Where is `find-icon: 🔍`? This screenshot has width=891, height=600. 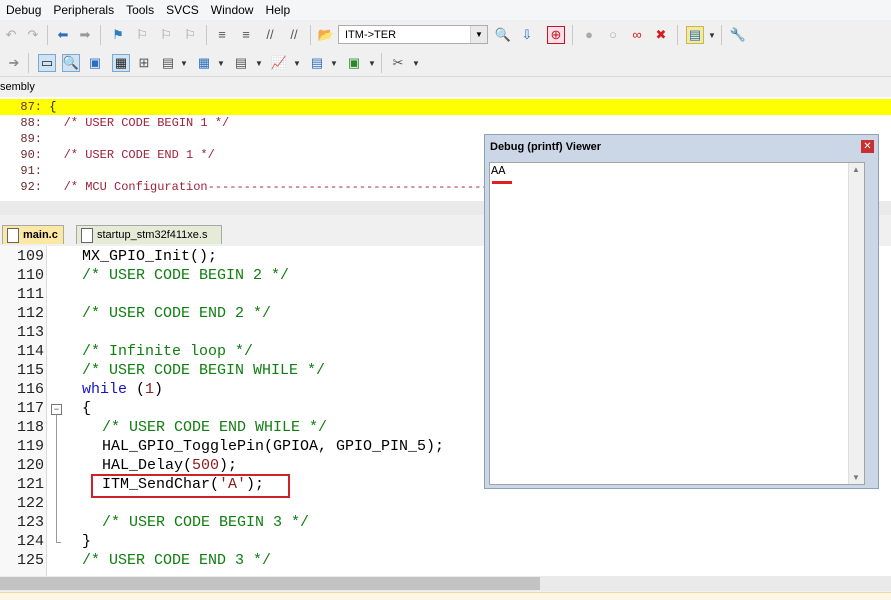 find-icon: 🔍 is located at coordinates (503, 35).